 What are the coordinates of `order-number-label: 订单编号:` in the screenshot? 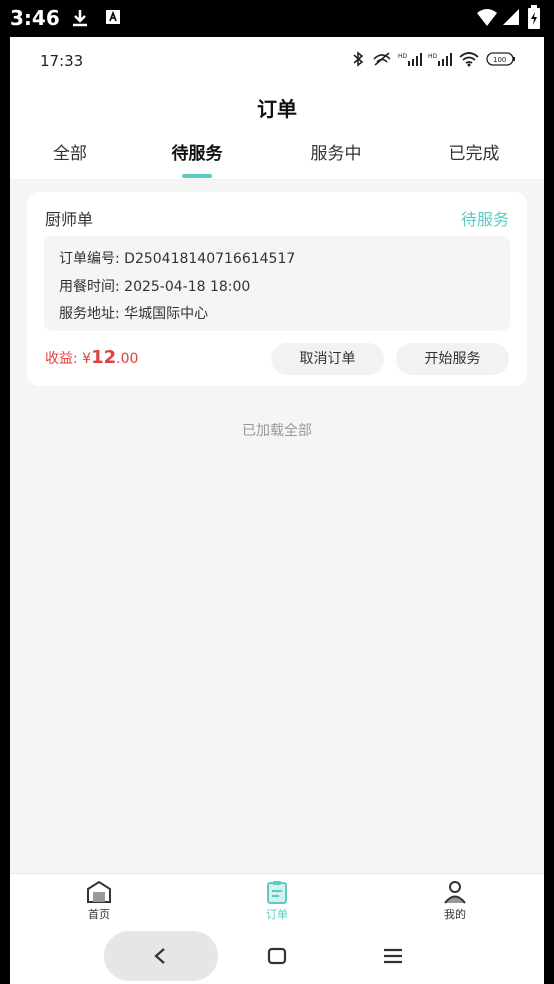 It's located at (89, 259).